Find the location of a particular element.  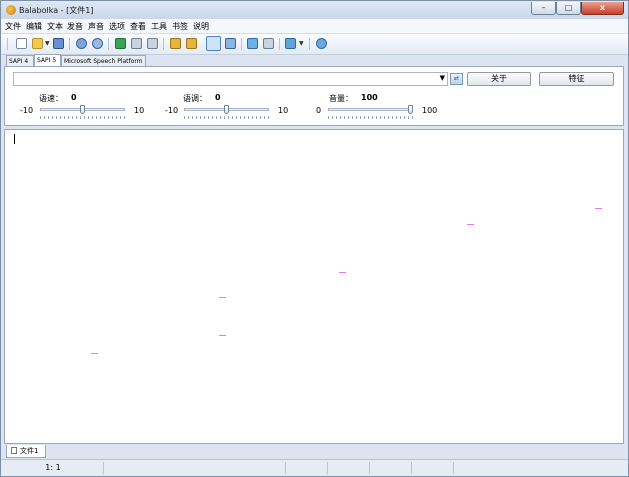

menu-options: 选项 is located at coordinates (117, 26).